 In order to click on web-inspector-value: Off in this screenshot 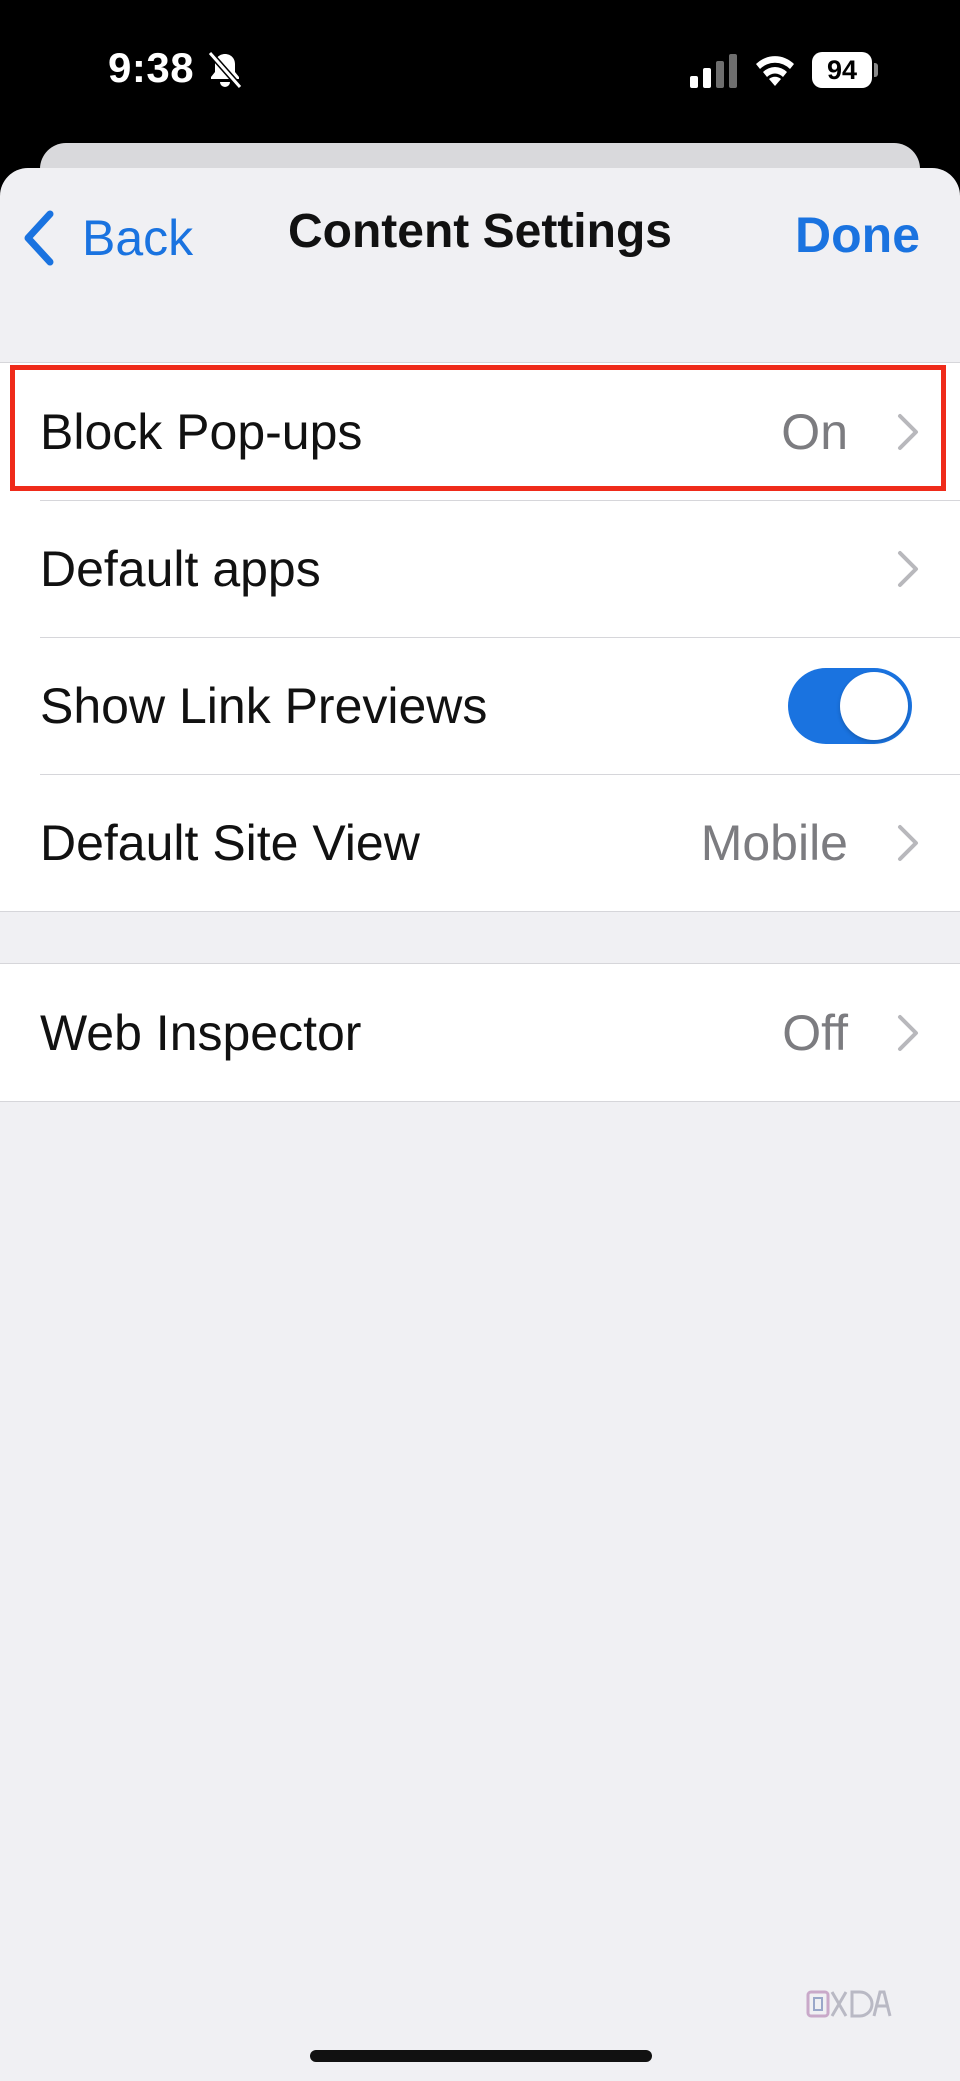, I will do `click(815, 1032)`.